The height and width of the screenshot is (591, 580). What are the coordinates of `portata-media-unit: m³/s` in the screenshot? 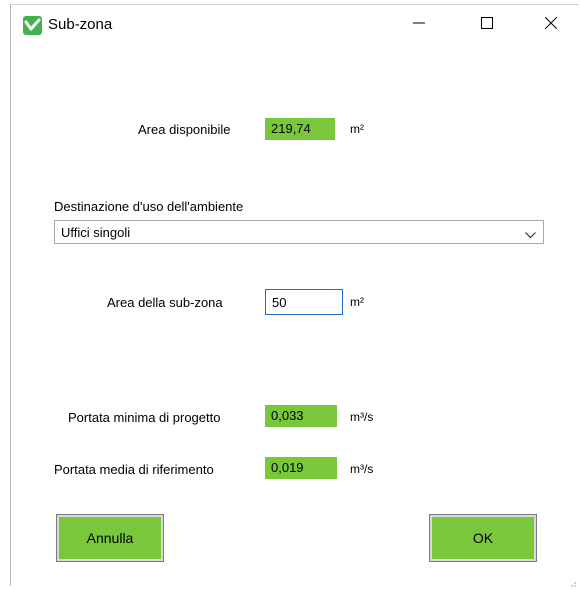 It's located at (362, 469).